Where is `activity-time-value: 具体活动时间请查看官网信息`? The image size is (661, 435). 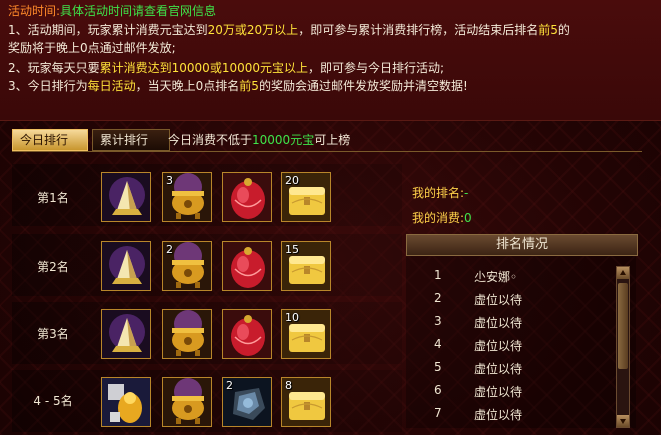
activity-time-value: 具体活动时间请查看官网信息 is located at coordinates (138, 11).